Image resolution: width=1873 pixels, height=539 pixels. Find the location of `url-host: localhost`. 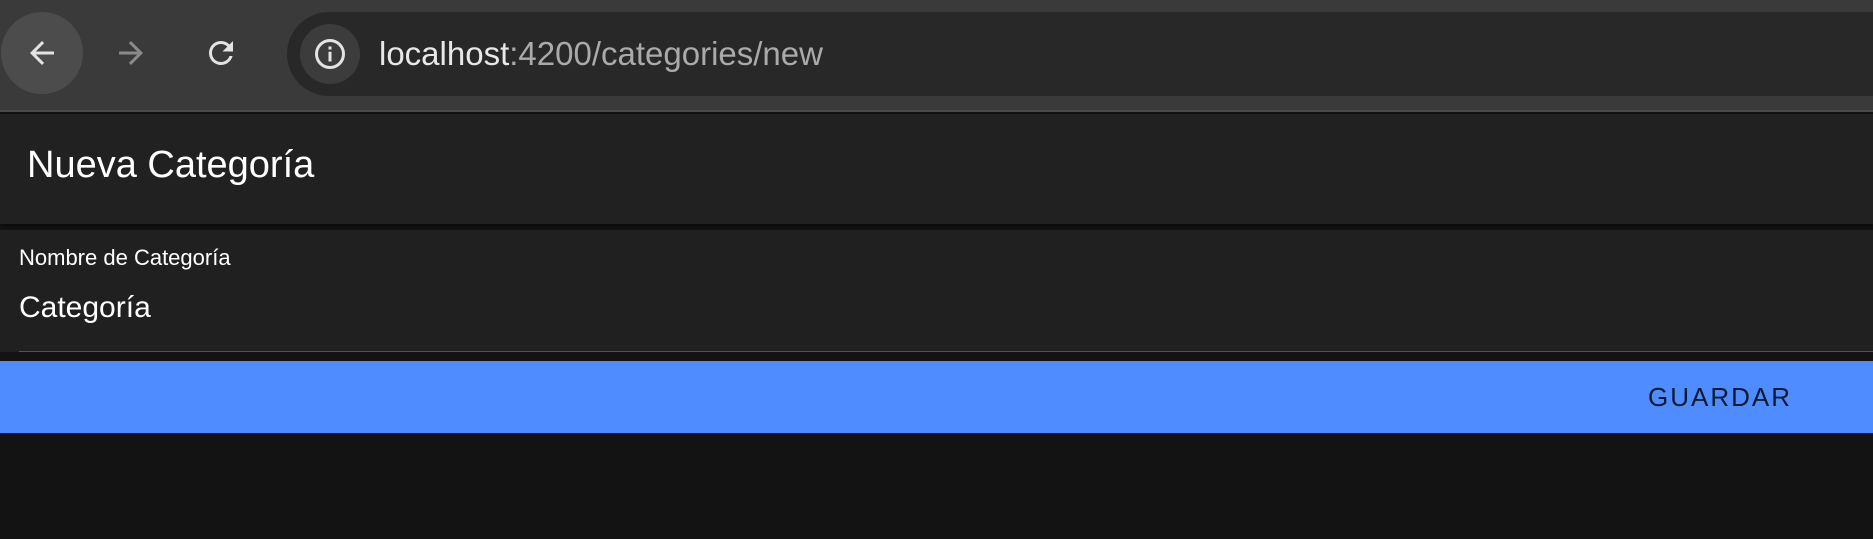

url-host: localhost is located at coordinates (444, 53).